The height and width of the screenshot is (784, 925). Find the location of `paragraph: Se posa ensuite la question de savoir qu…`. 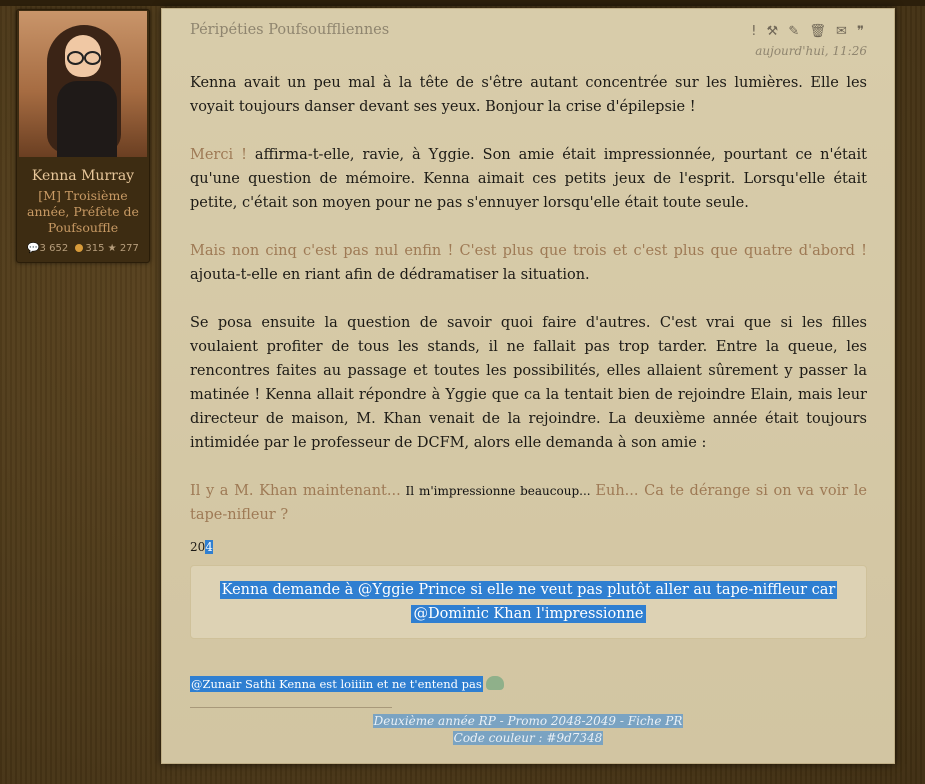

paragraph: Se posa ensuite la question de savoir qu… is located at coordinates (528, 383).